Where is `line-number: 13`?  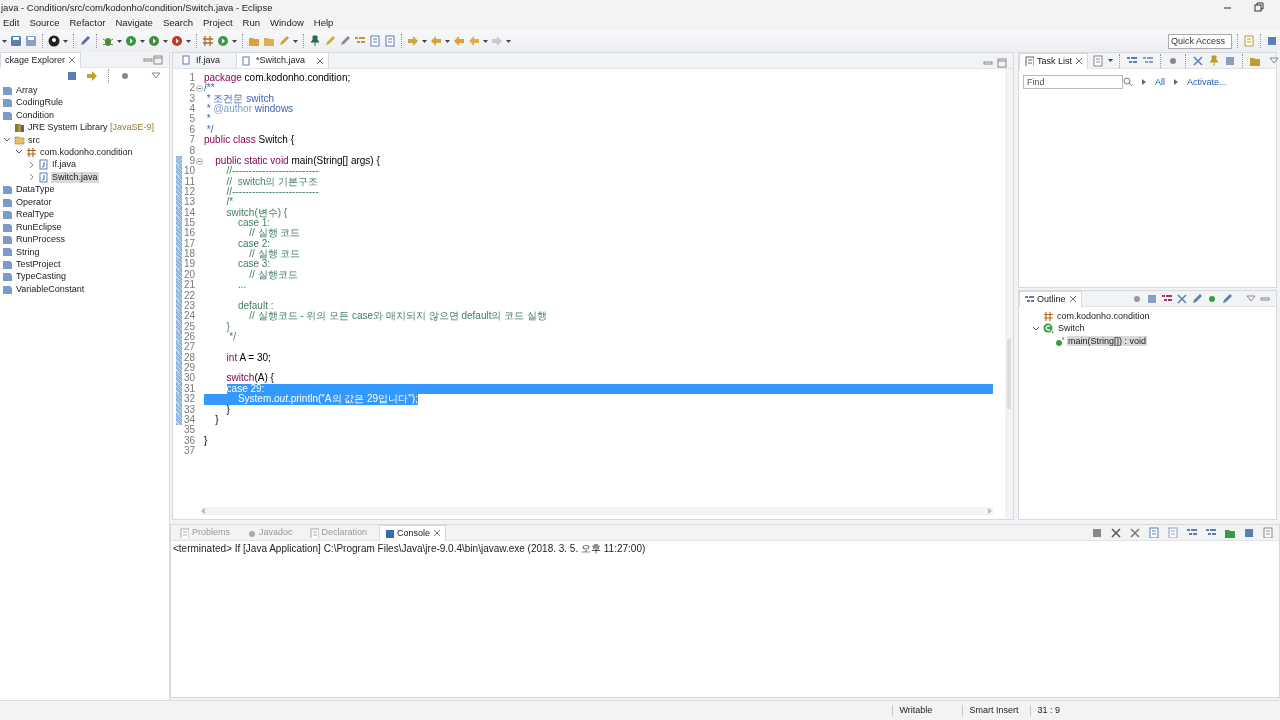 line-number: 13 is located at coordinates (189, 202).